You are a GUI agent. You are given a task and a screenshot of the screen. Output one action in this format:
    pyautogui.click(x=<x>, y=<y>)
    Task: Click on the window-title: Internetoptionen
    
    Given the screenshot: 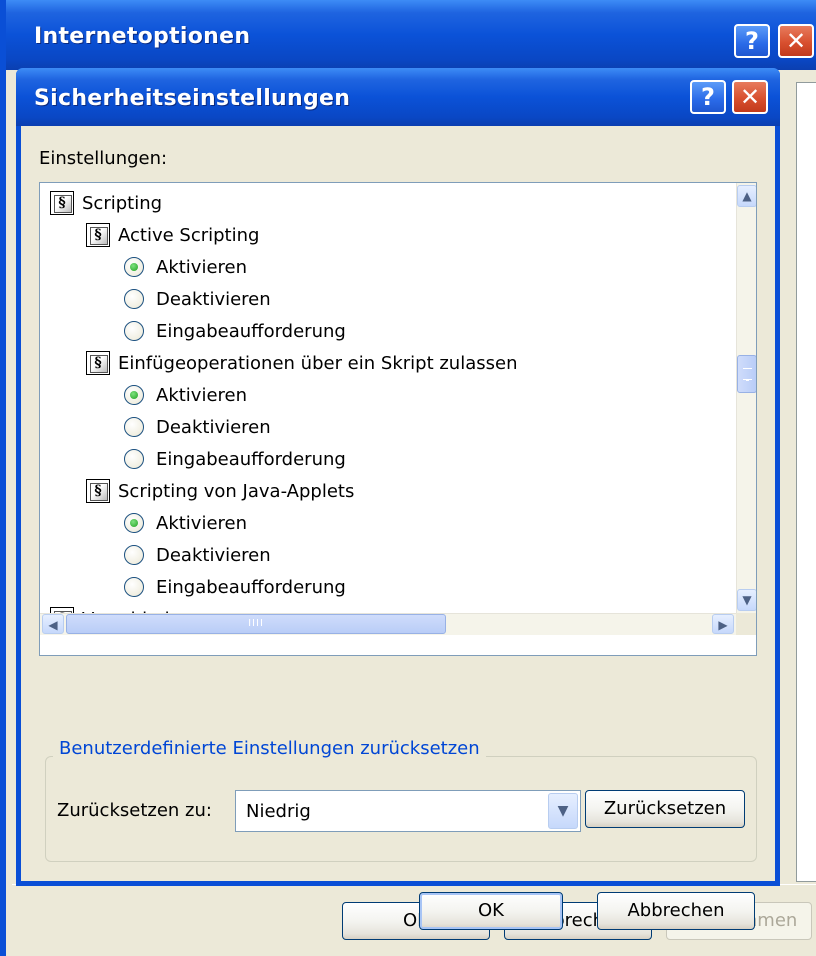 What is the action you would take?
    pyautogui.click(x=142, y=36)
    